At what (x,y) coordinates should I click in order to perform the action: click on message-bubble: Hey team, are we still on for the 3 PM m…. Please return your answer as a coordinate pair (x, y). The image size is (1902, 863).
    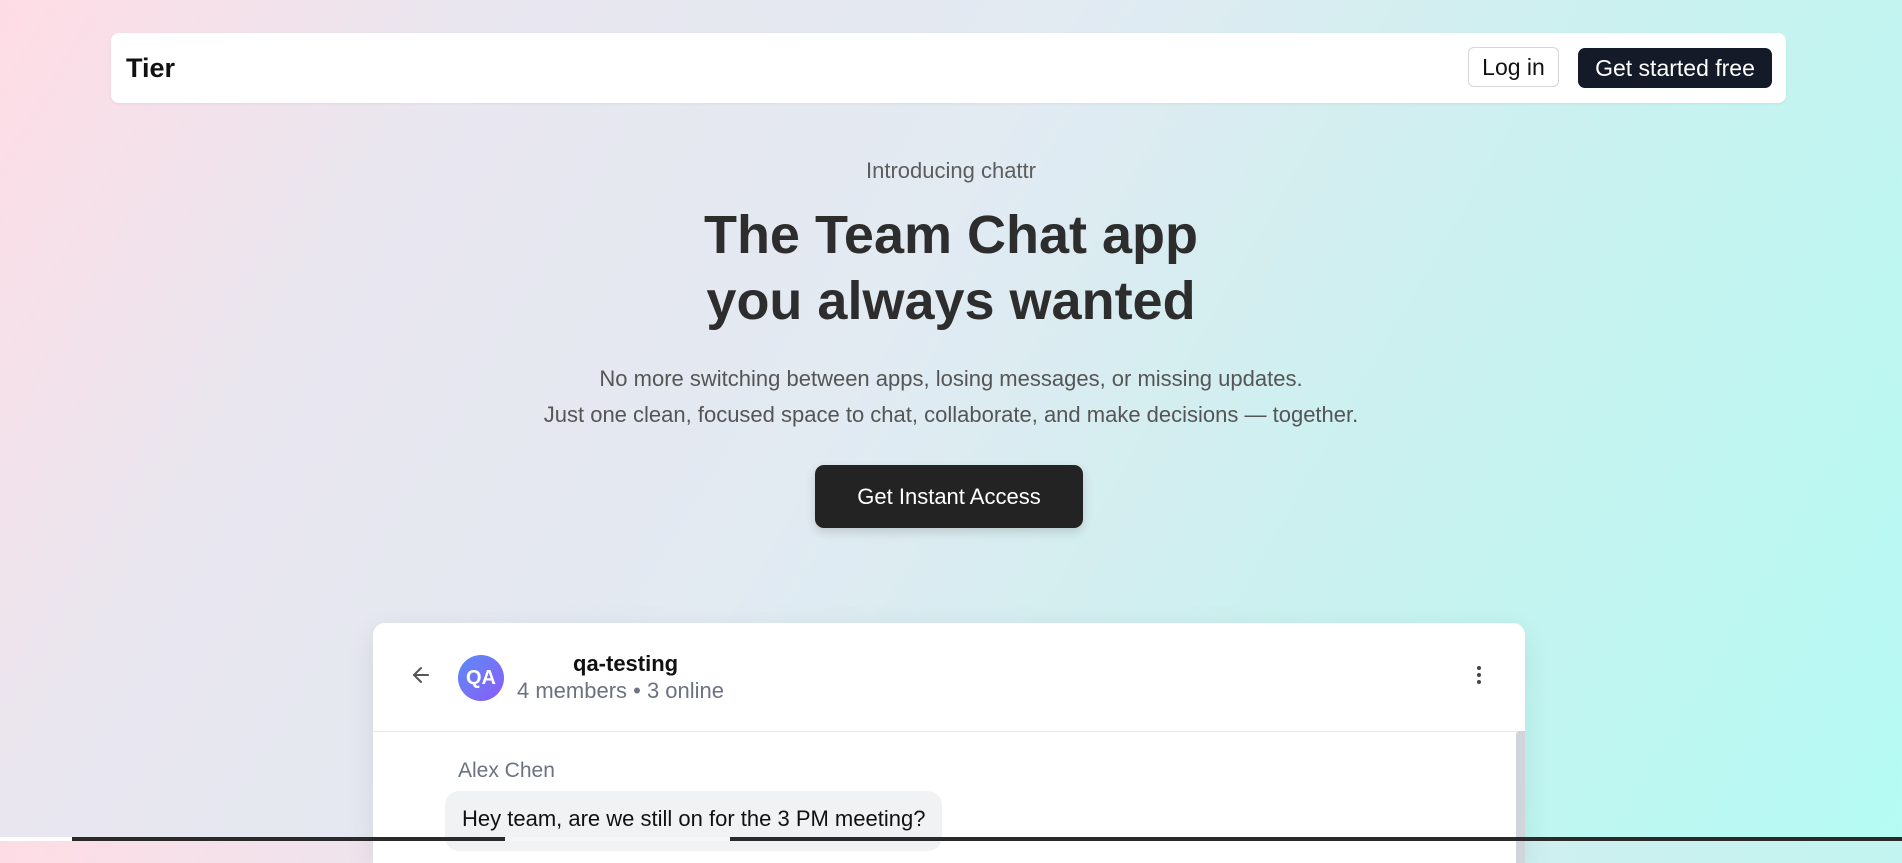
    Looking at the image, I should click on (694, 821).